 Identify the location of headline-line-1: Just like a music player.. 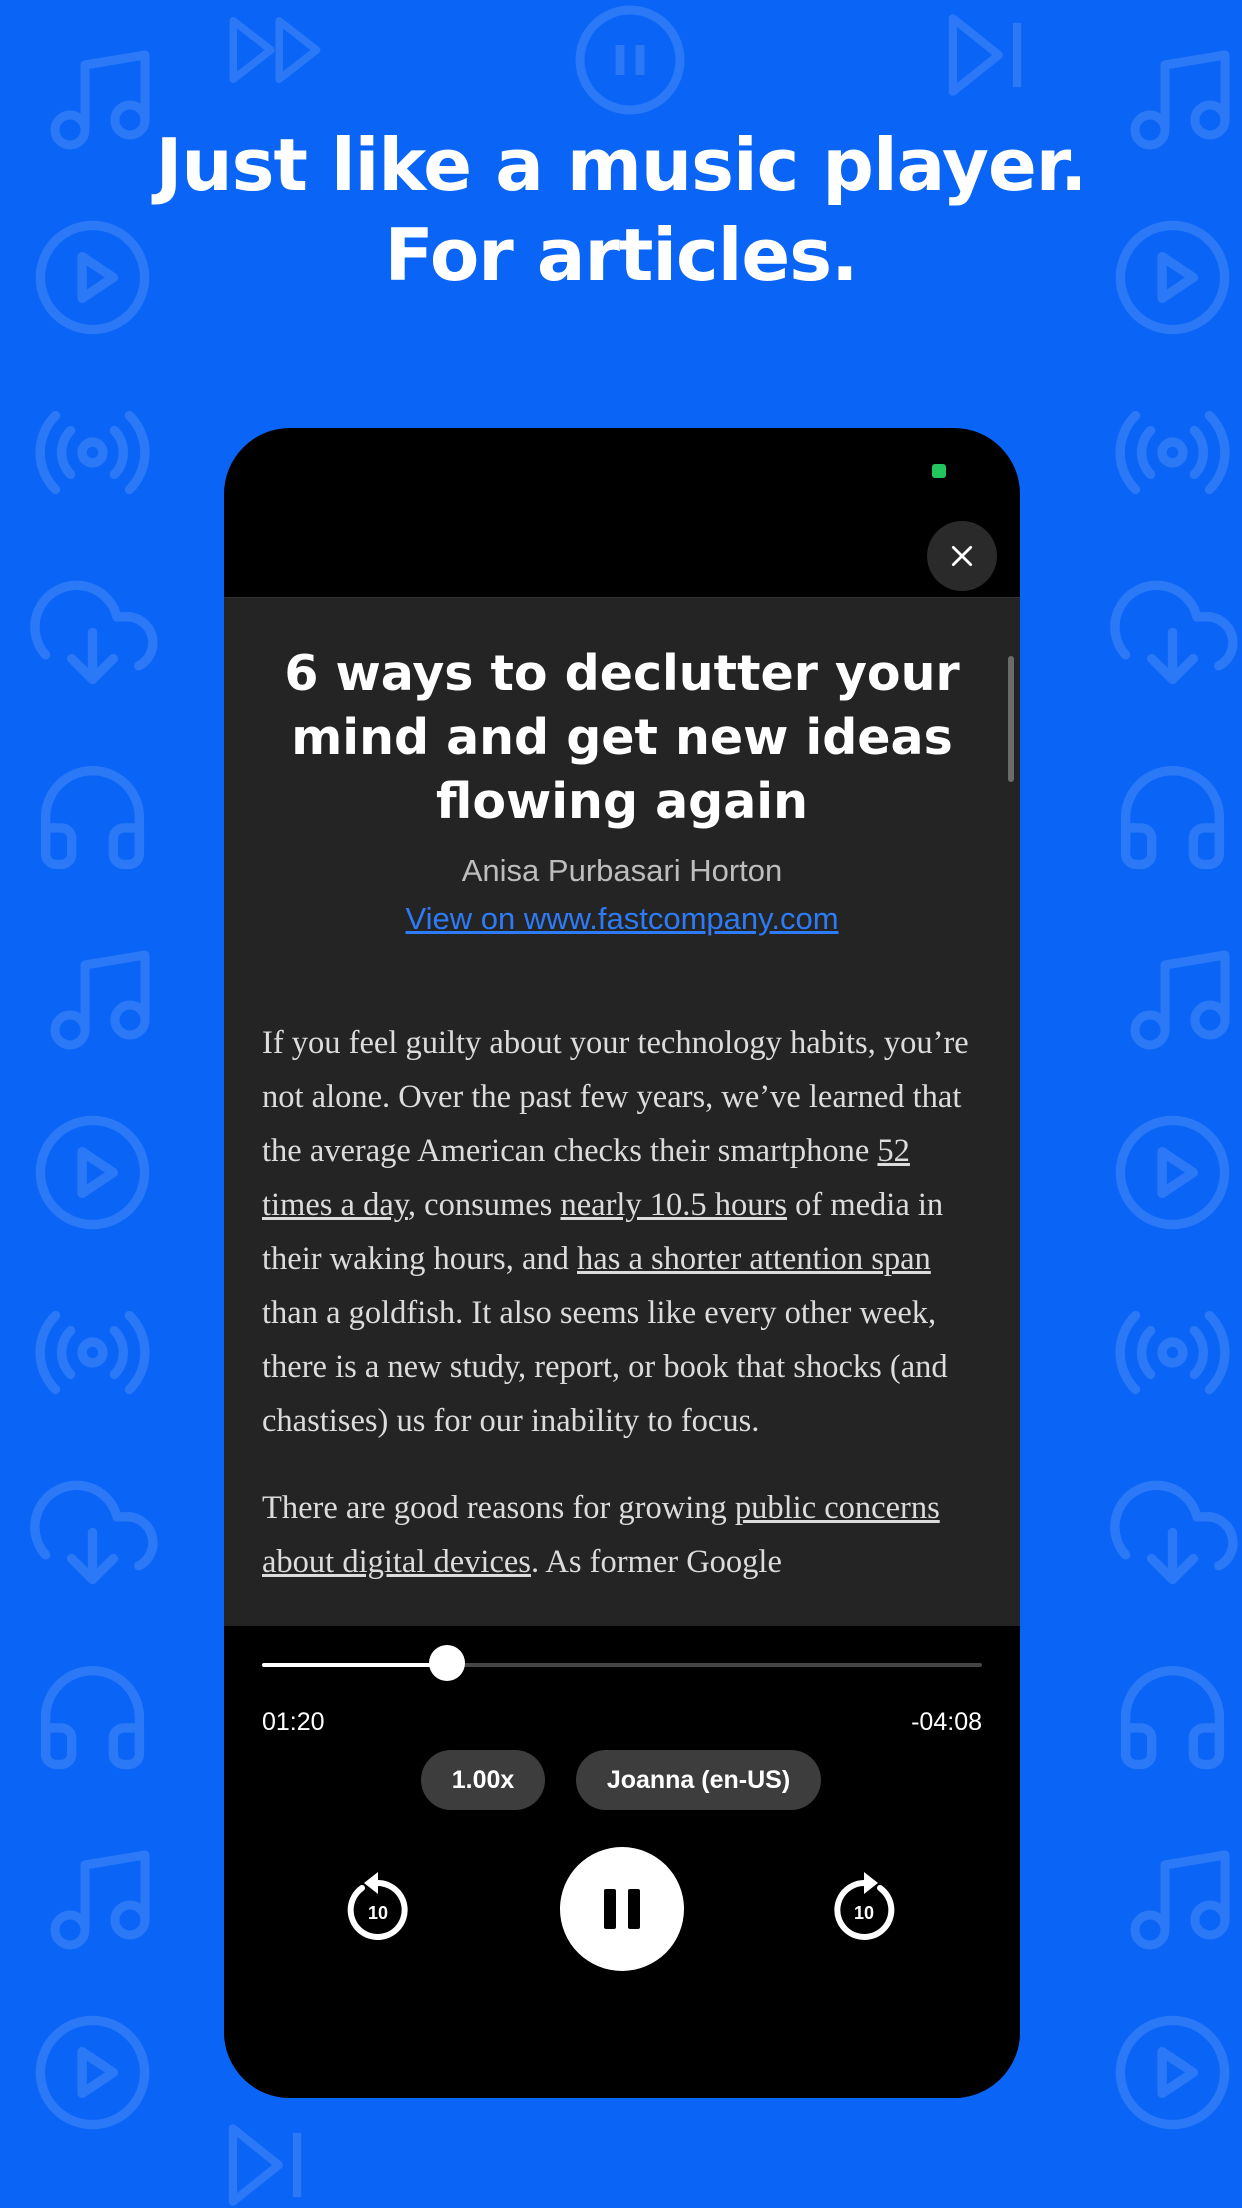
(621, 165).